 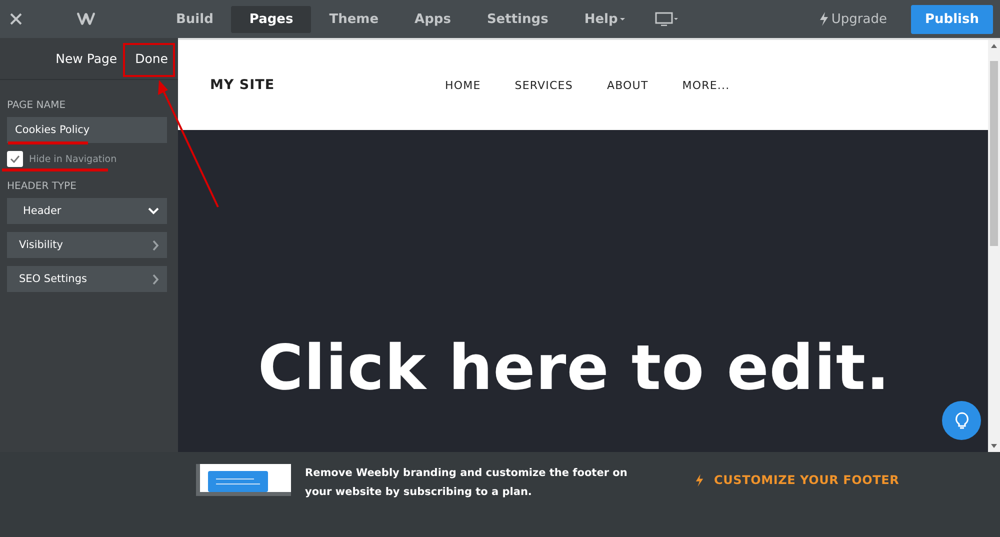 I want to click on highlight-box, so click(x=149, y=60).